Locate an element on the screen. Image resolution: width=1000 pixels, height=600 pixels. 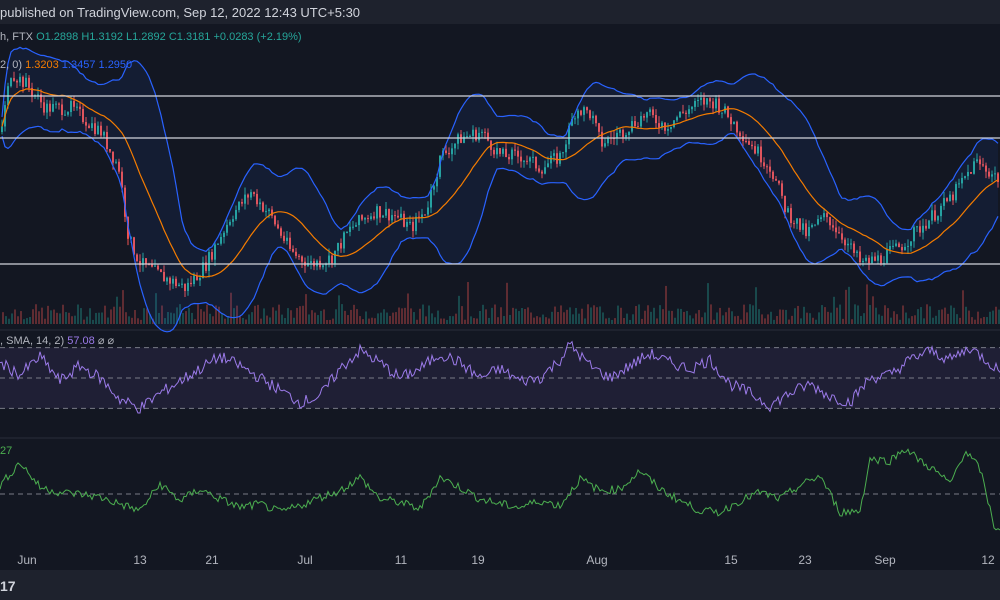
third-pane-legend: 27 is located at coordinates (6, 451).